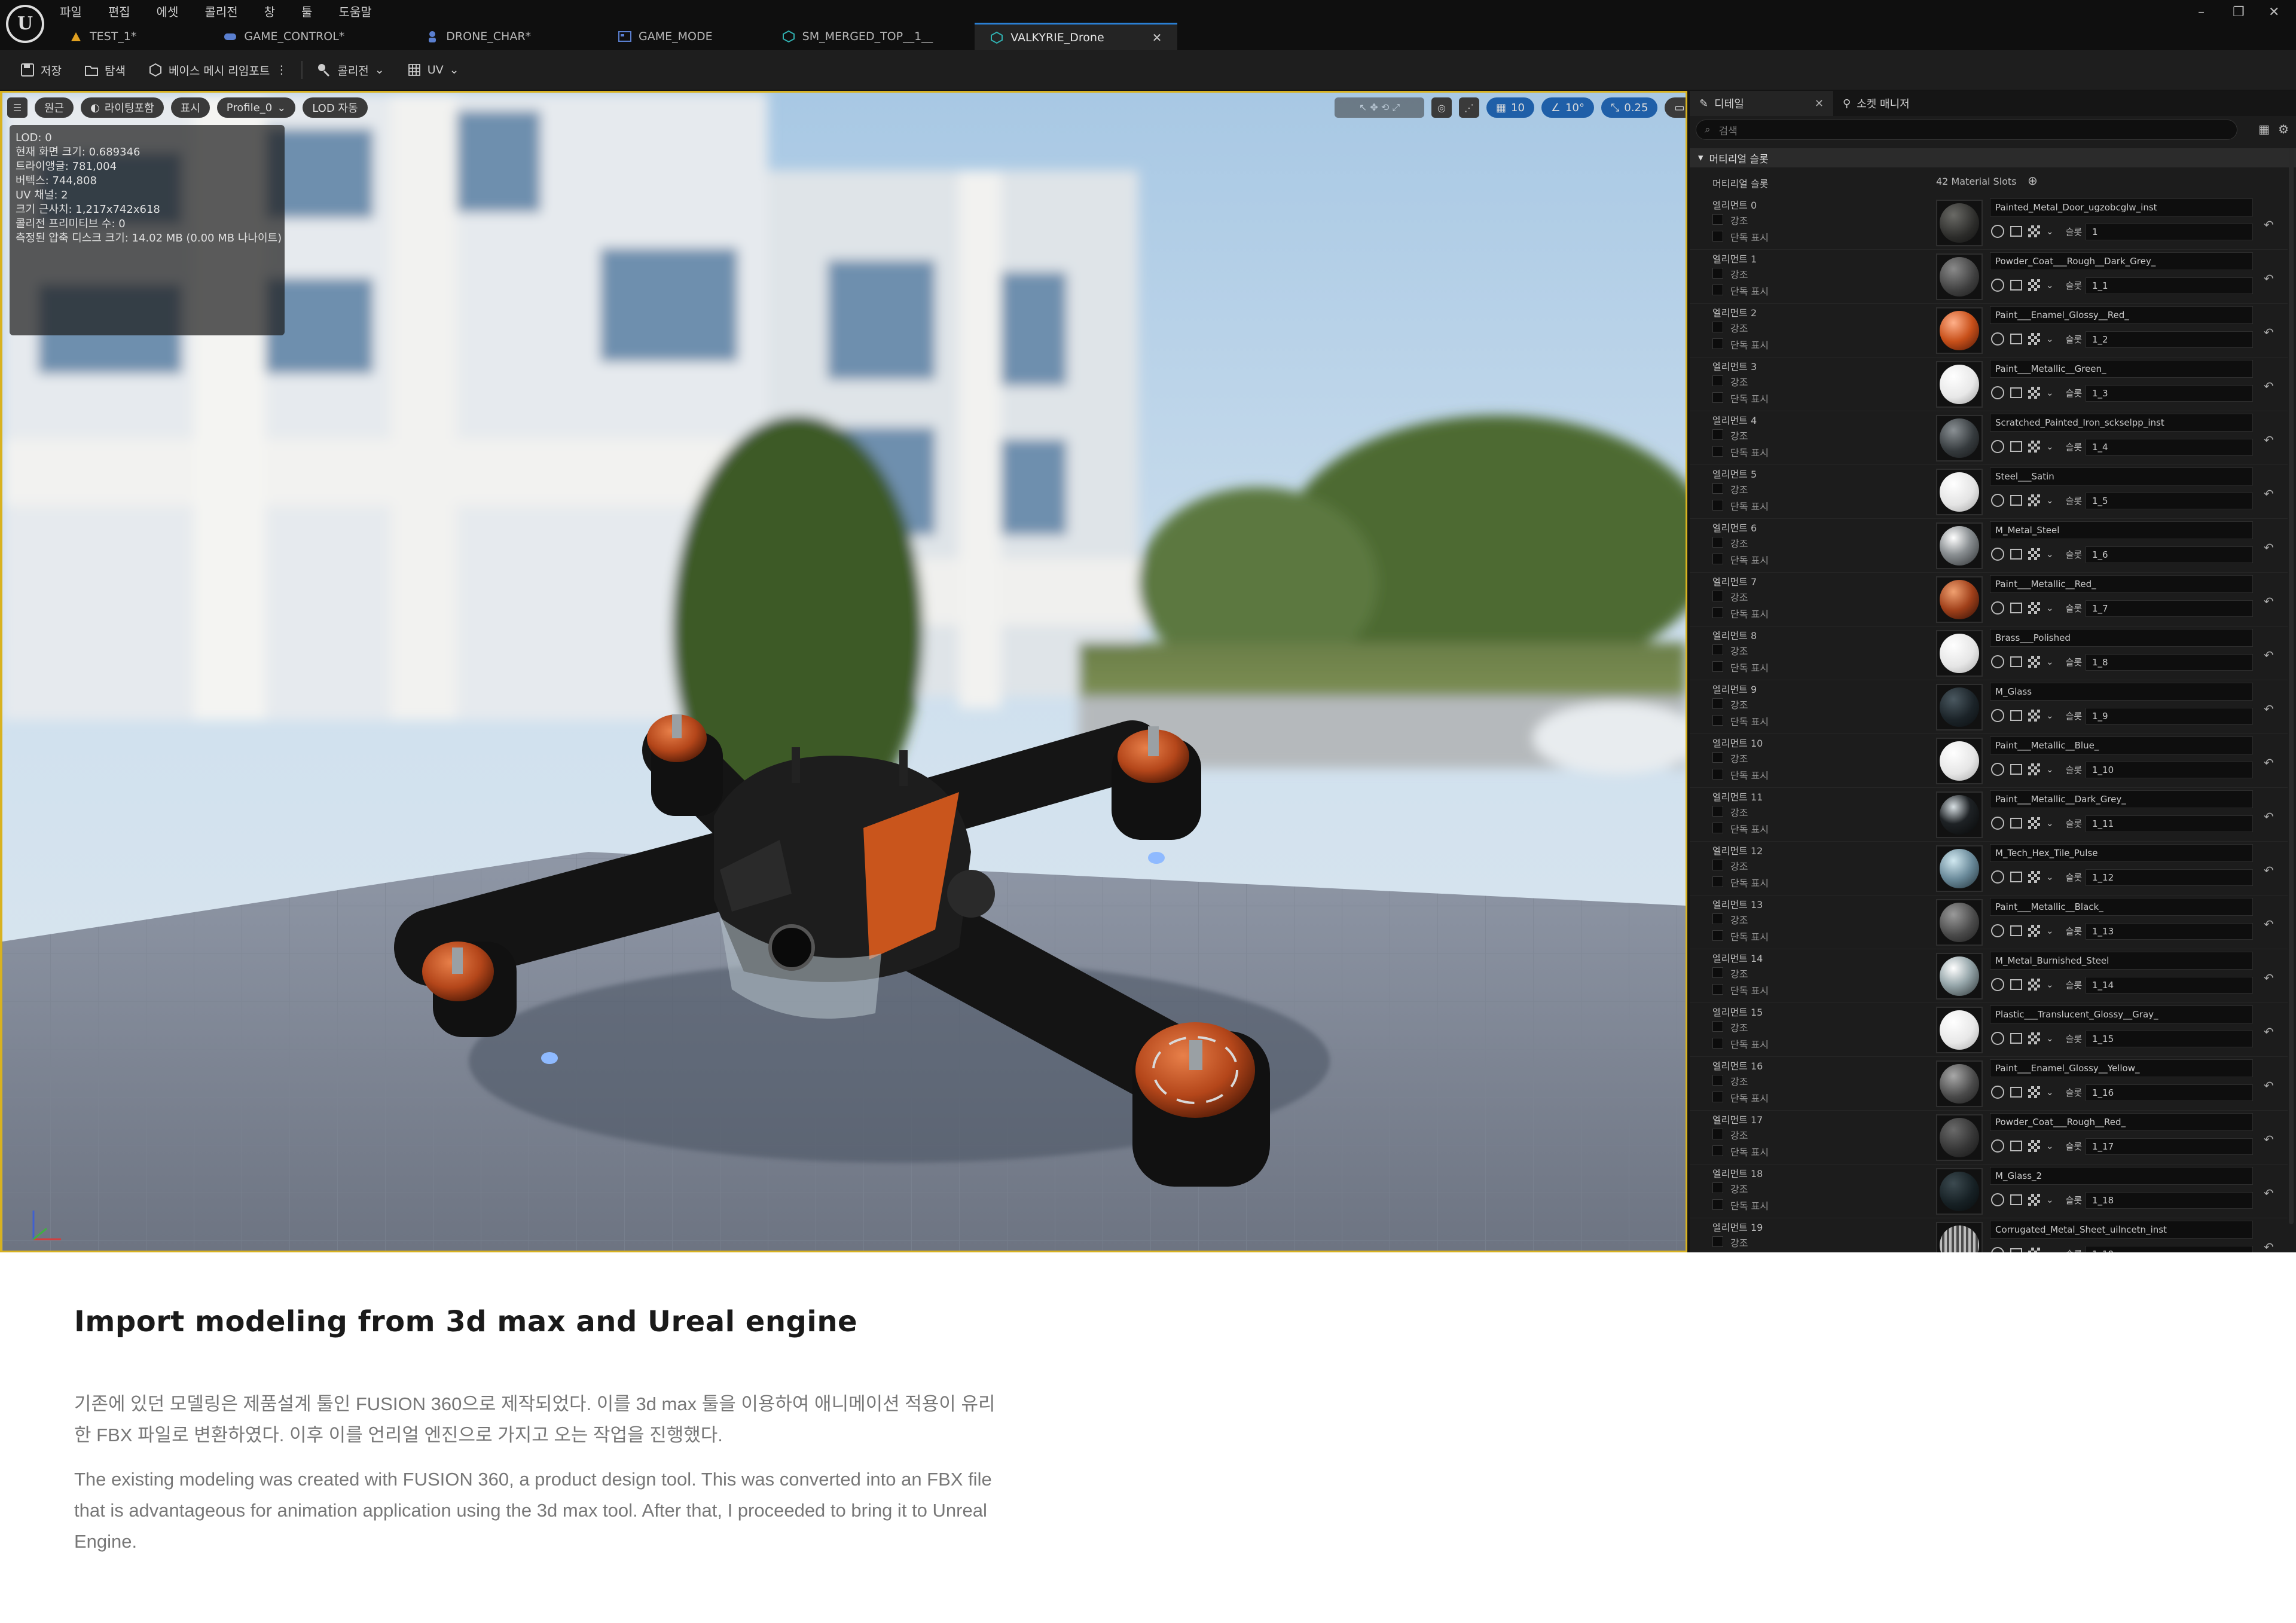  Describe the element at coordinates (1993, 157) in the screenshot. I see `material-slots-section-header: ▾ 머티리얼 슬롯` at that location.